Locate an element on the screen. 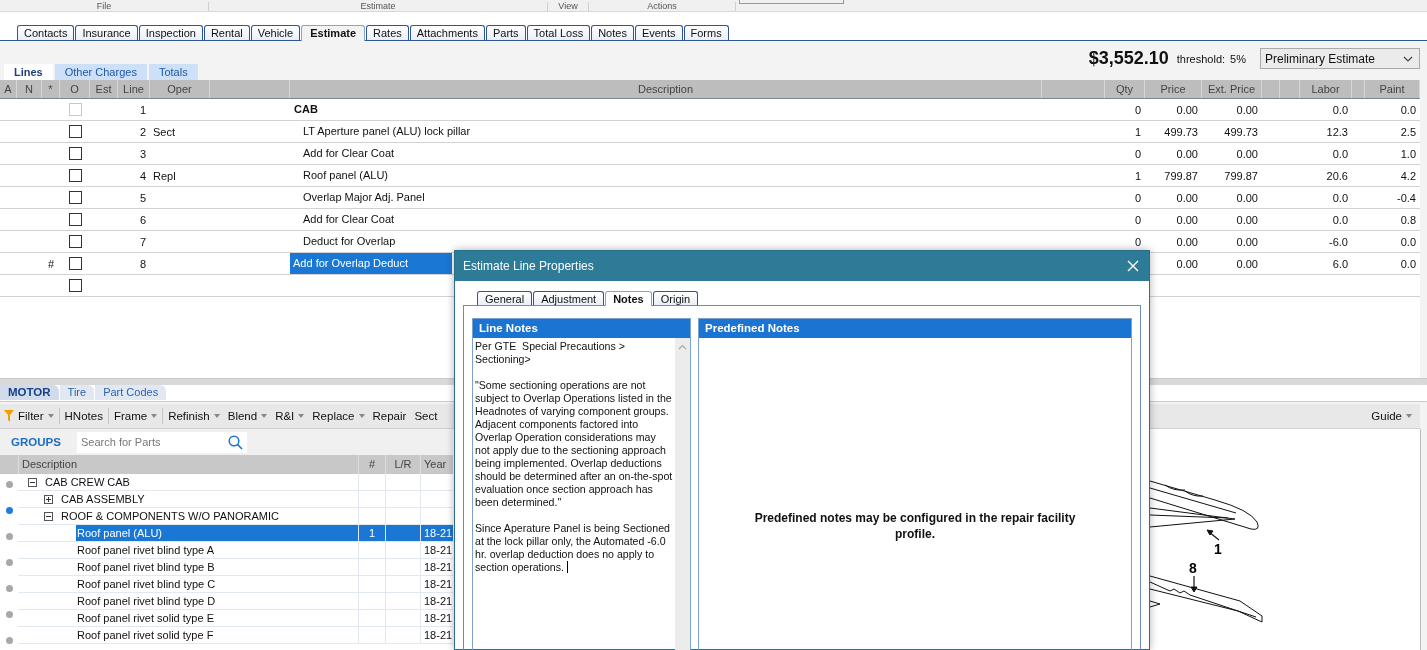  table-cell: Repl is located at coordinates (164, 175).